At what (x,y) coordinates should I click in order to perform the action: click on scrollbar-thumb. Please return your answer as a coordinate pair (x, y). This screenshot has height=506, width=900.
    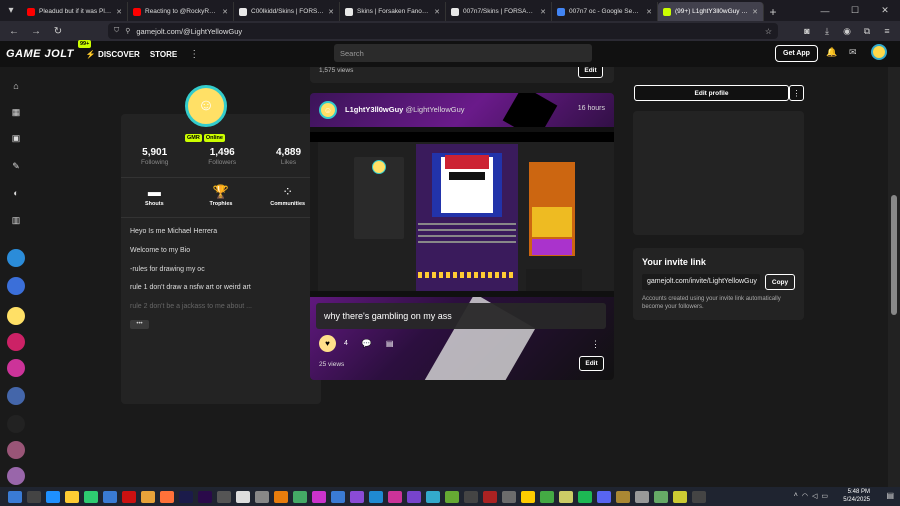
    Looking at the image, I should click on (894, 255).